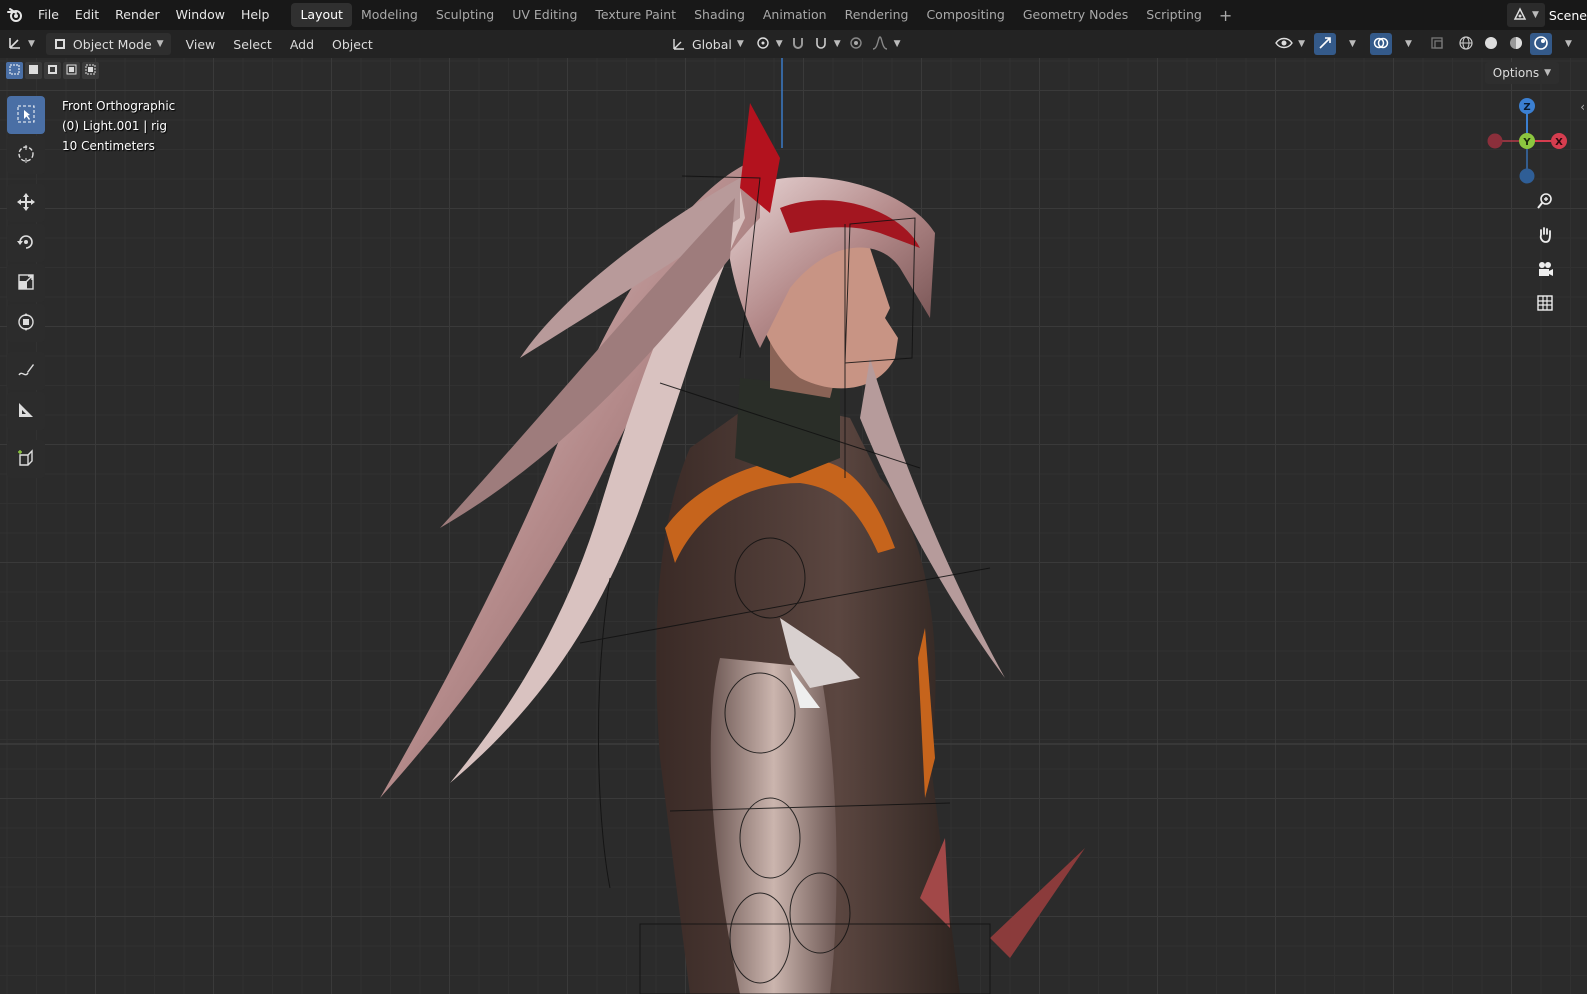  What do you see at coordinates (1495, 141) in the screenshot?
I see `gizmo-neg-x-ball` at bounding box center [1495, 141].